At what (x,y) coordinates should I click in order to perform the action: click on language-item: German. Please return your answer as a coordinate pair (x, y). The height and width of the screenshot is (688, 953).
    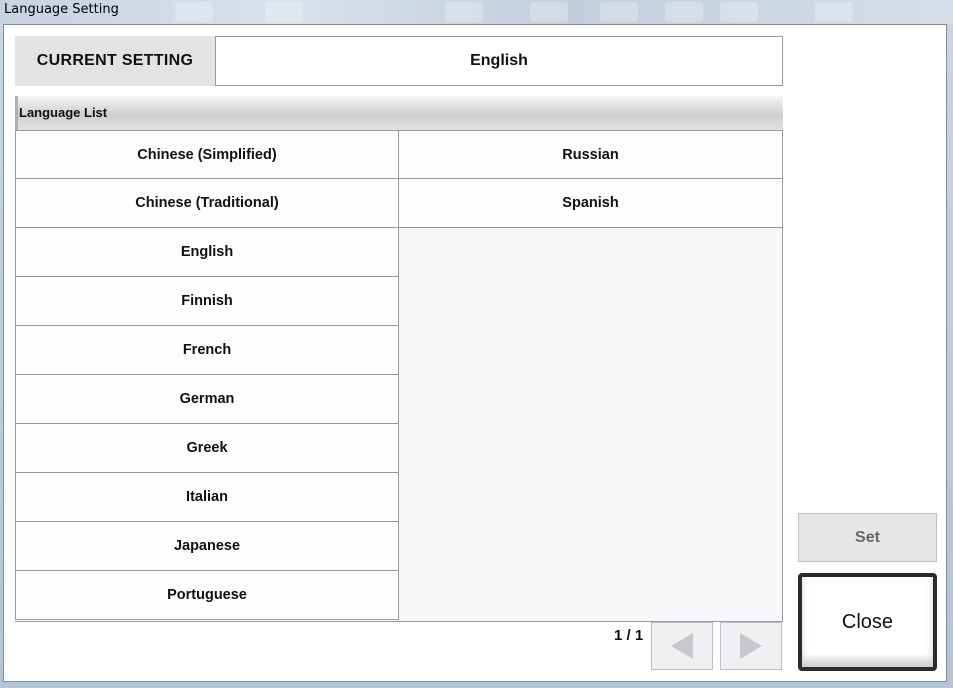
    Looking at the image, I should click on (207, 399).